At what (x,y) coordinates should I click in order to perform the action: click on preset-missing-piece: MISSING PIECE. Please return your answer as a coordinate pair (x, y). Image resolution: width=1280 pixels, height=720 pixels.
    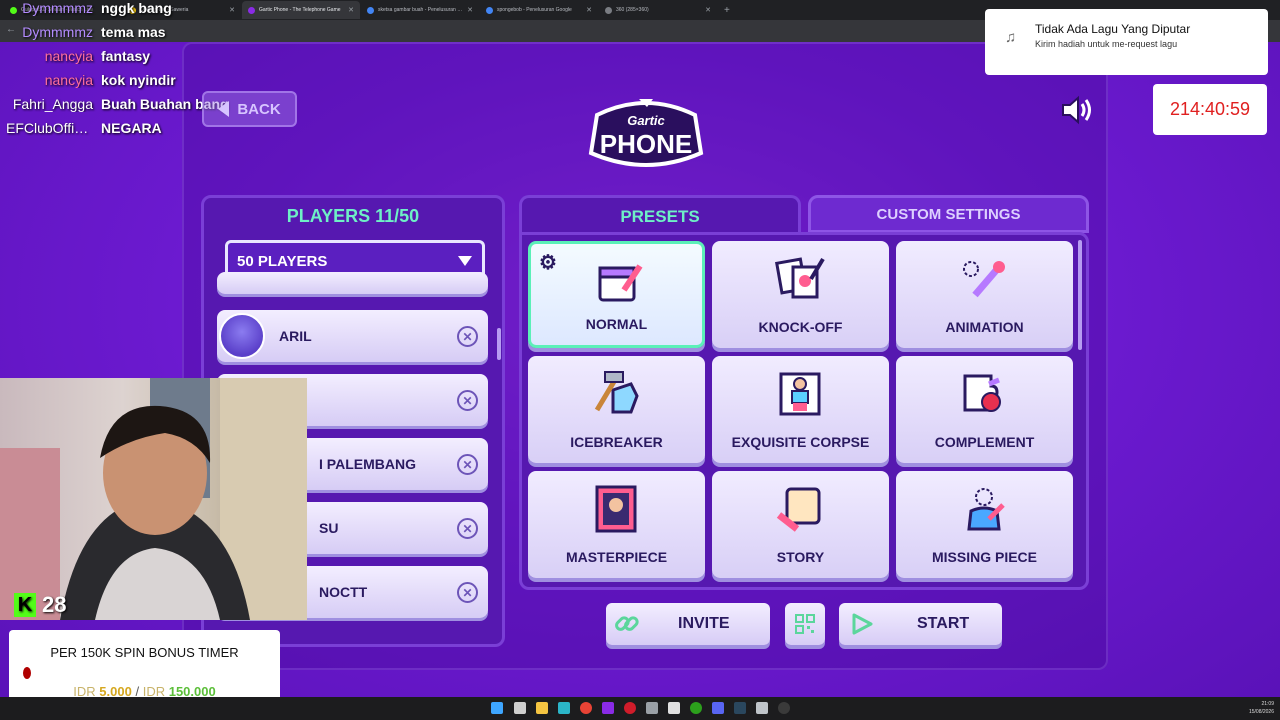
    Looking at the image, I should click on (984, 524).